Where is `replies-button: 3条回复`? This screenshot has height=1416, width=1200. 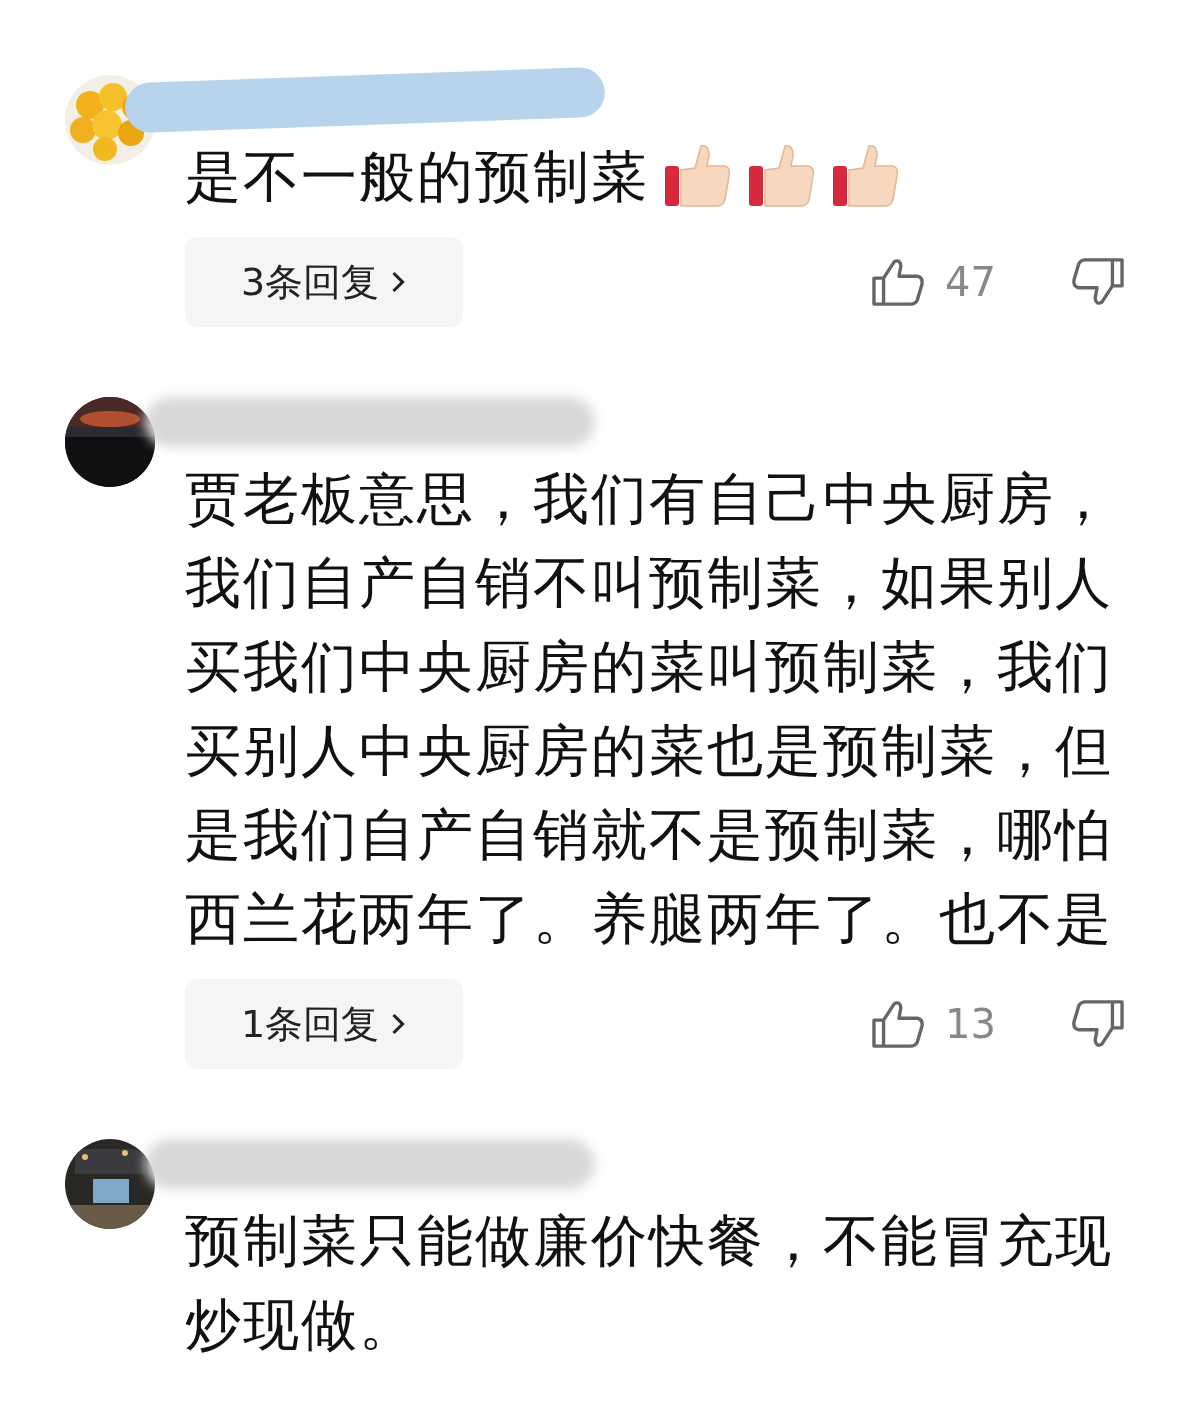 replies-button: 3条回复 is located at coordinates (324, 282).